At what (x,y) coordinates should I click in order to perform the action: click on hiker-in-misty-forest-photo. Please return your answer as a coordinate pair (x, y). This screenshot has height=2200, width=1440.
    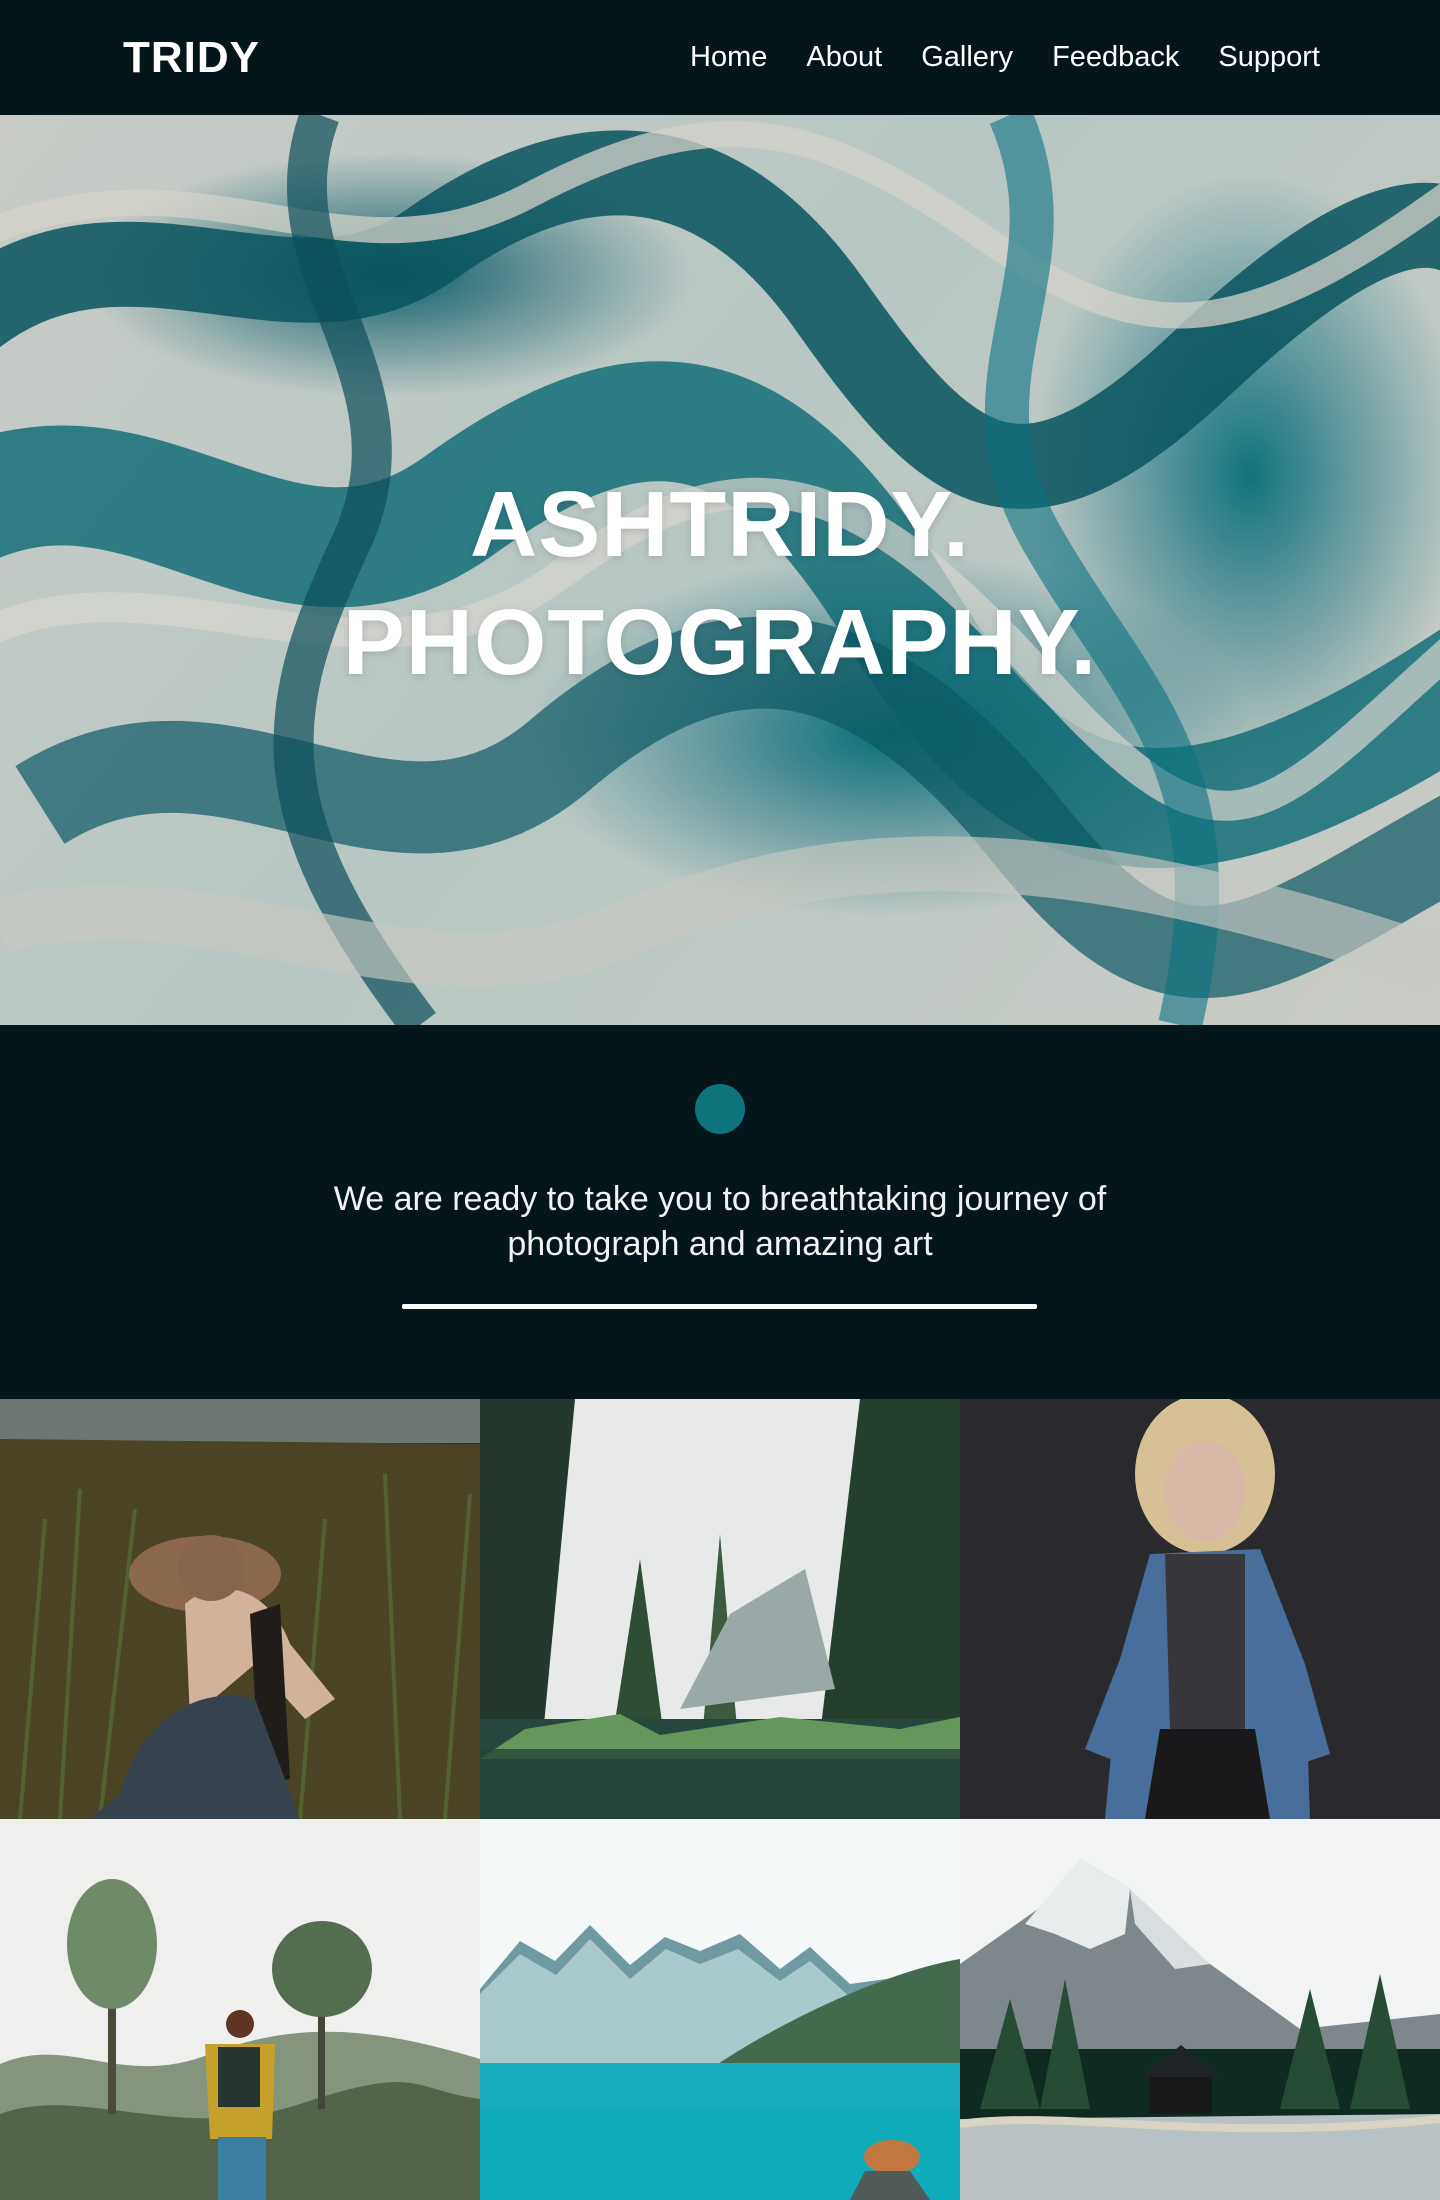
    Looking at the image, I should click on (240, 2009).